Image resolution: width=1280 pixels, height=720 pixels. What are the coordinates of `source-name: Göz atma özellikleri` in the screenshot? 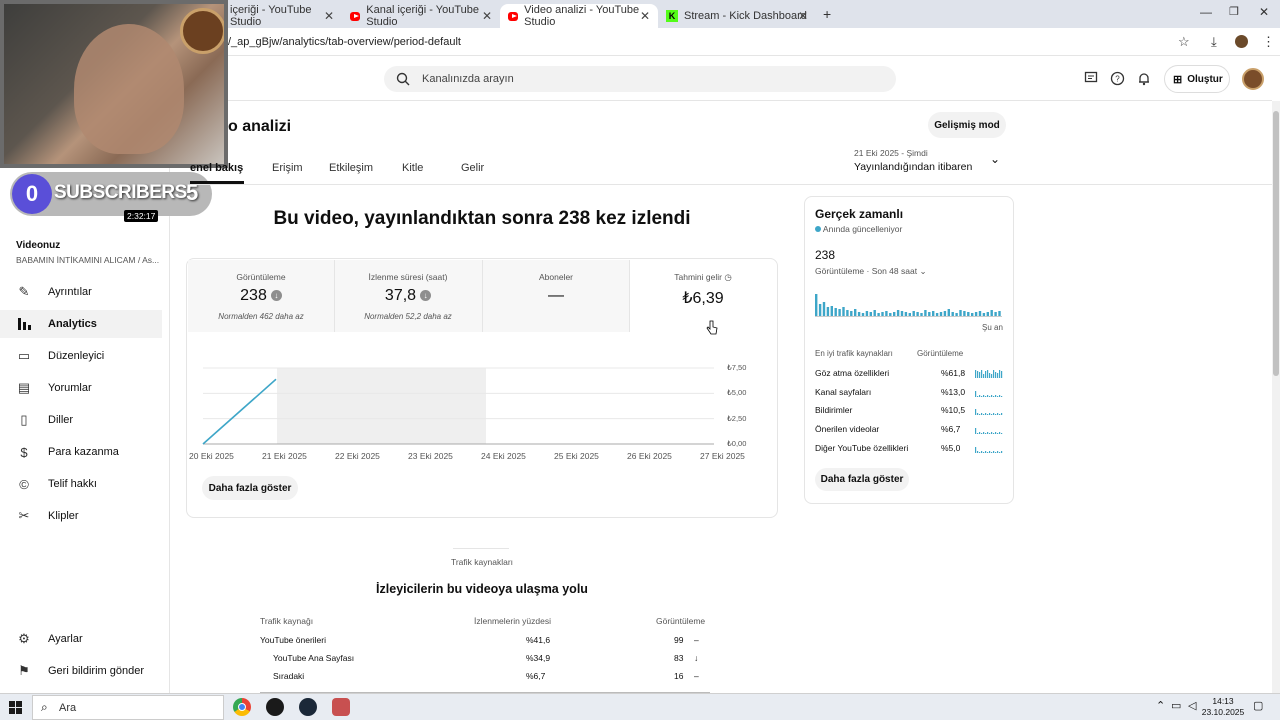 It's located at (852, 373).